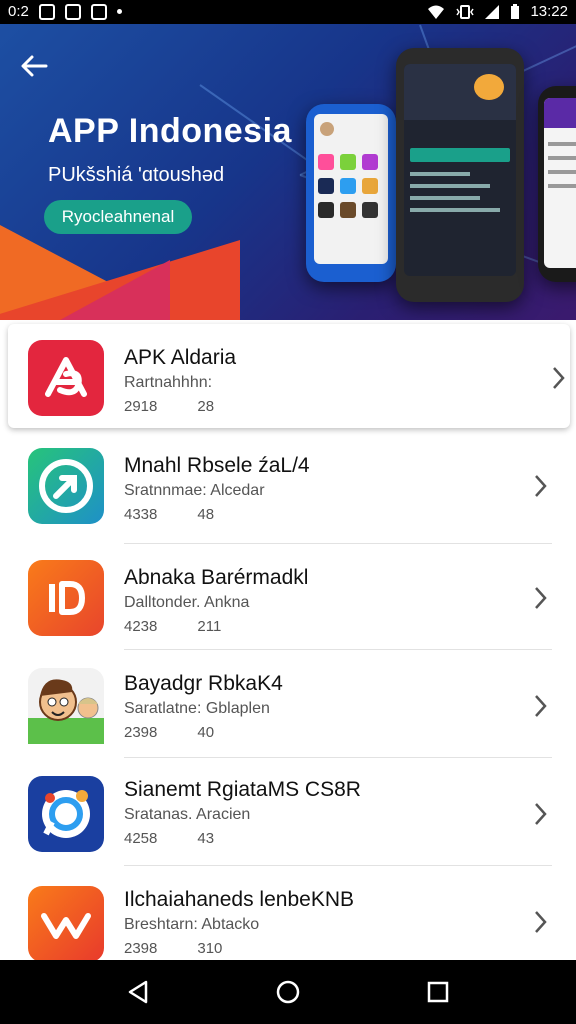  I want to click on nav-recents-icon, so click(438, 992).